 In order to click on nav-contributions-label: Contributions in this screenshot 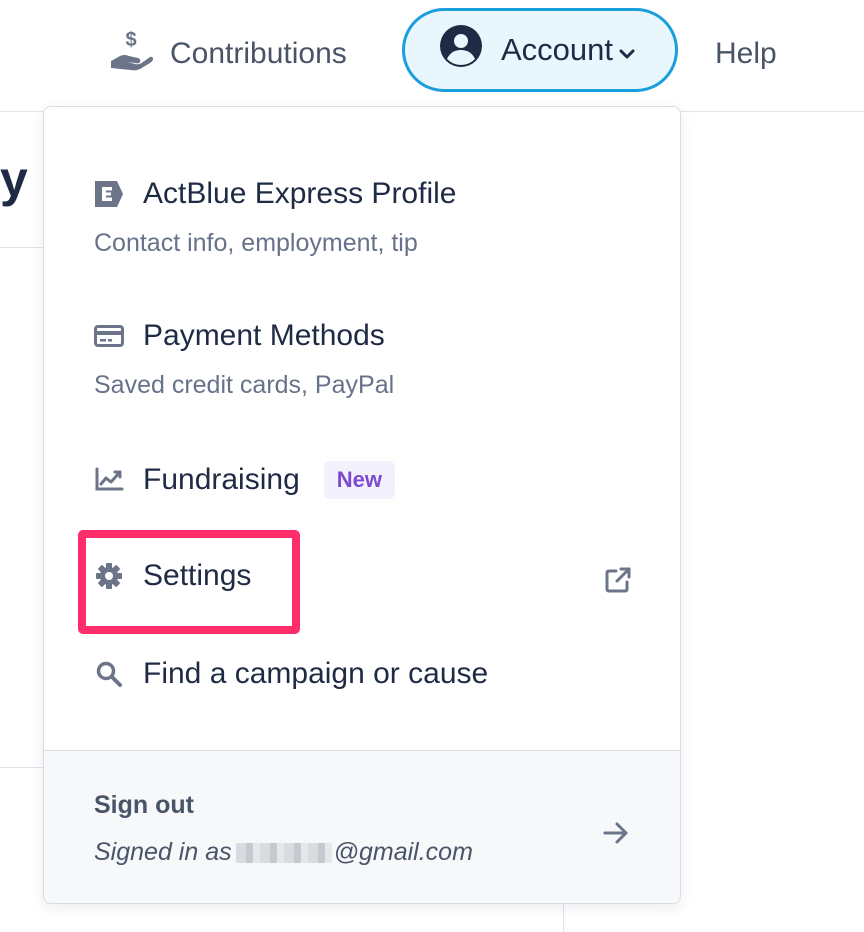, I will do `click(258, 53)`.